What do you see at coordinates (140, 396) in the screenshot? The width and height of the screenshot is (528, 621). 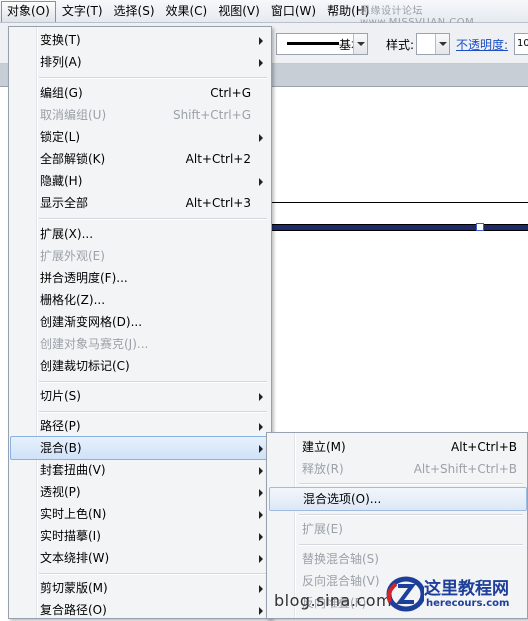 I see `menu-item-slice: 切片(S)` at bounding box center [140, 396].